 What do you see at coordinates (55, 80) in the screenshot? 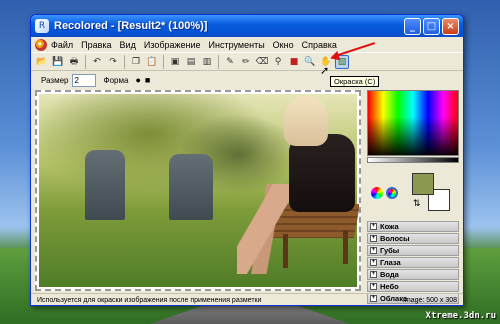
I see `size-label: Размер` at bounding box center [55, 80].